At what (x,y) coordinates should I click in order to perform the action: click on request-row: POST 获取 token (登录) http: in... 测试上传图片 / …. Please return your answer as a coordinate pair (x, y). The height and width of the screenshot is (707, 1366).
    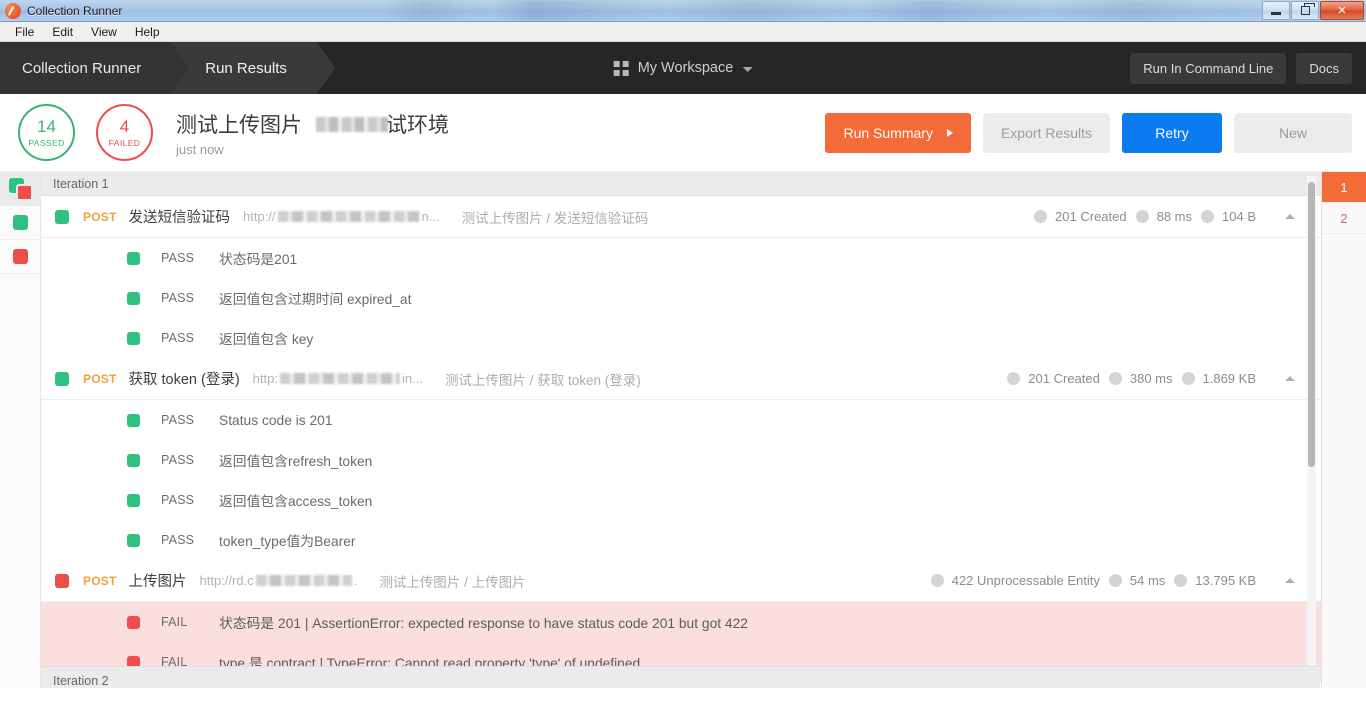
    Looking at the image, I should click on (681, 379).